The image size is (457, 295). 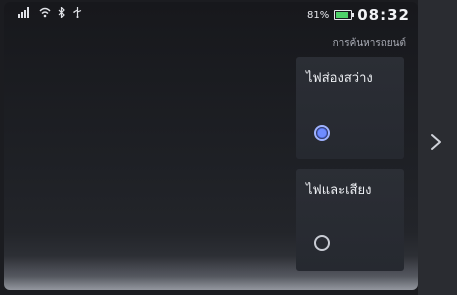 What do you see at coordinates (322, 133) in the screenshot?
I see `radio-selected-icon` at bounding box center [322, 133].